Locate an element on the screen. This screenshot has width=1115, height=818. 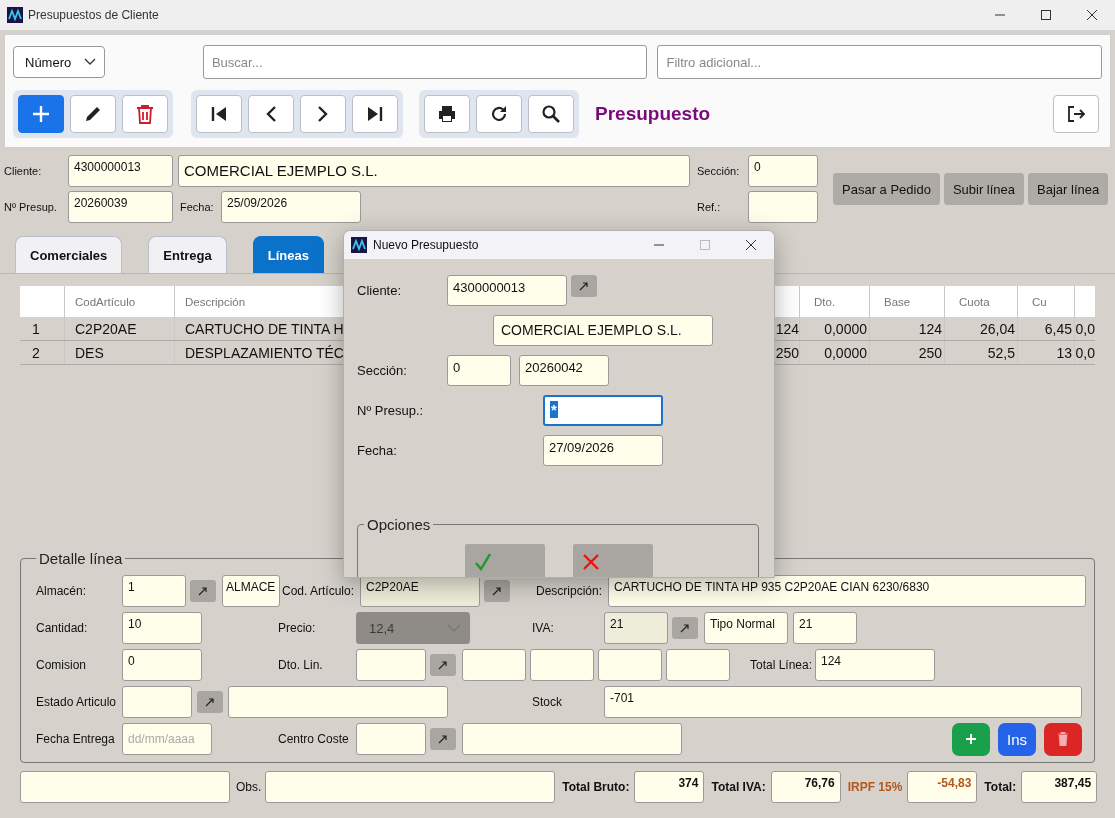
field-label: Nº Presup. is located at coordinates (31, 207).